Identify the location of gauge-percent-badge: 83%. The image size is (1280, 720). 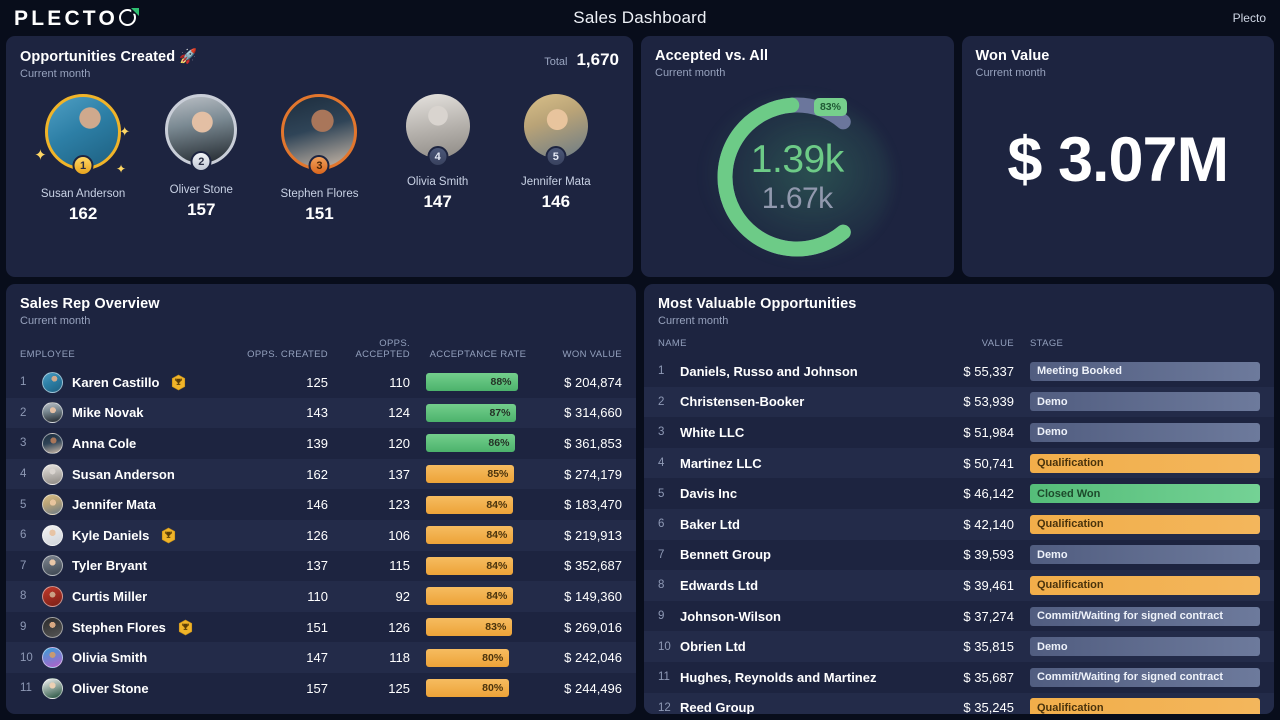
(830, 106).